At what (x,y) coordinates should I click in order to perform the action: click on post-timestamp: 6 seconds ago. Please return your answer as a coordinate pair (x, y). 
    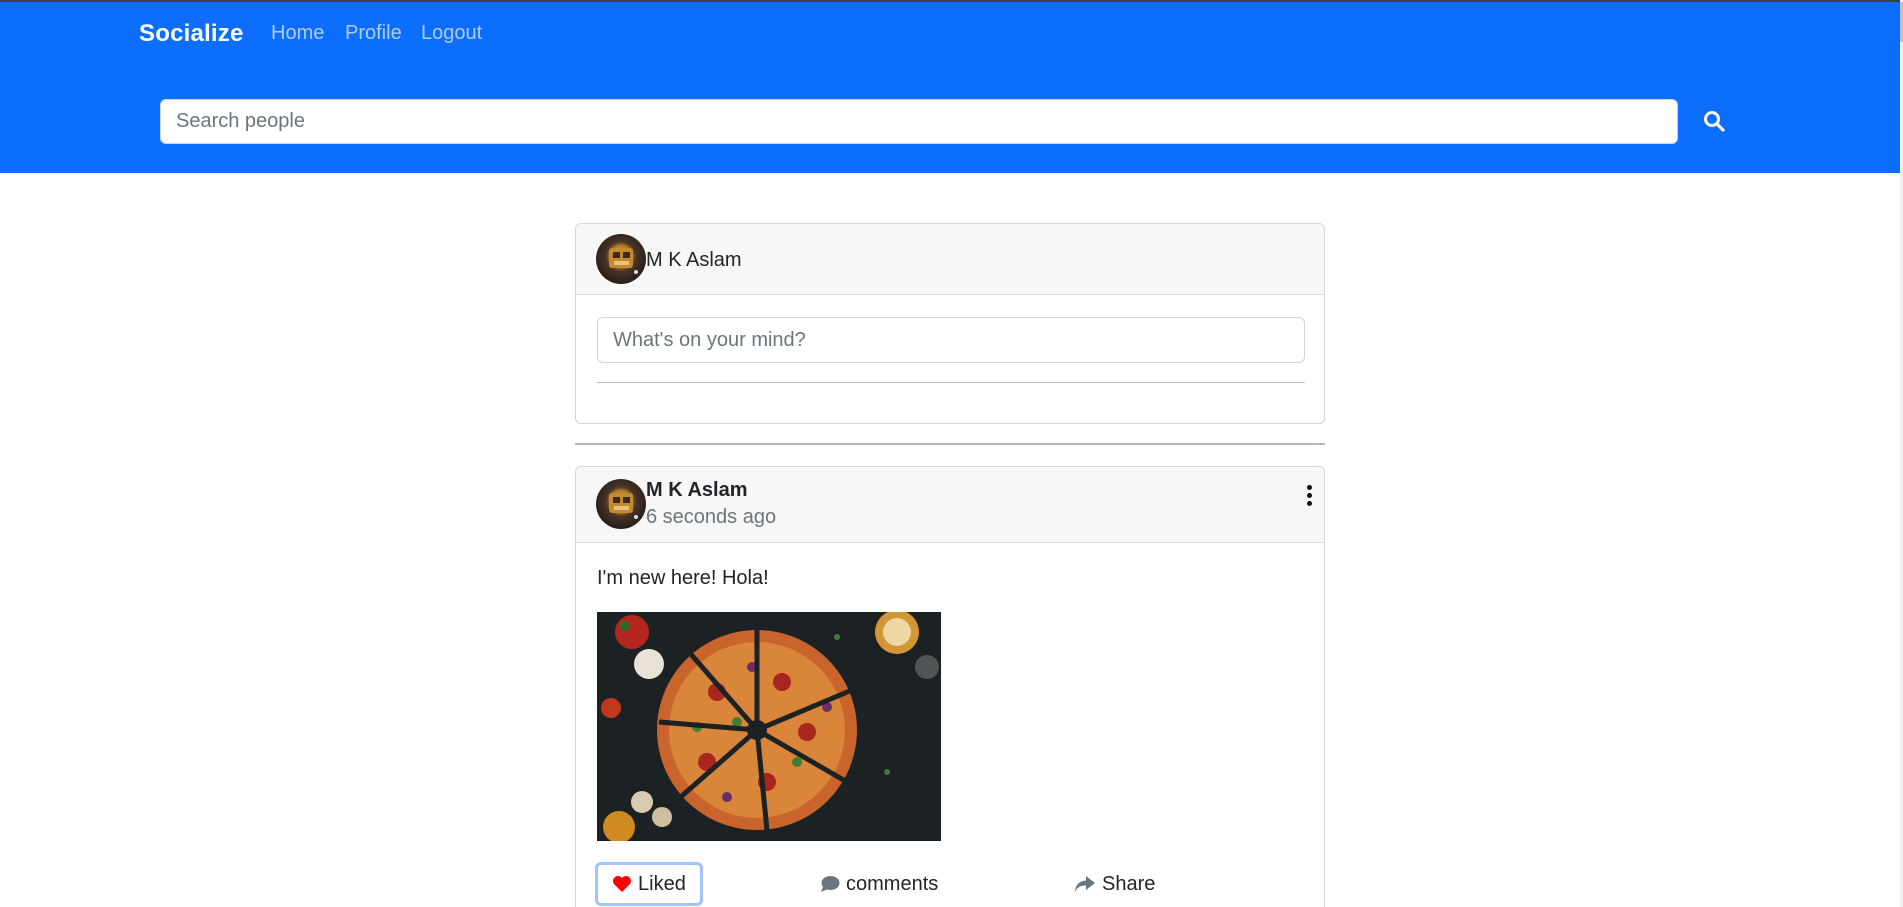
    Looking at the image, I should click on (711, 517).